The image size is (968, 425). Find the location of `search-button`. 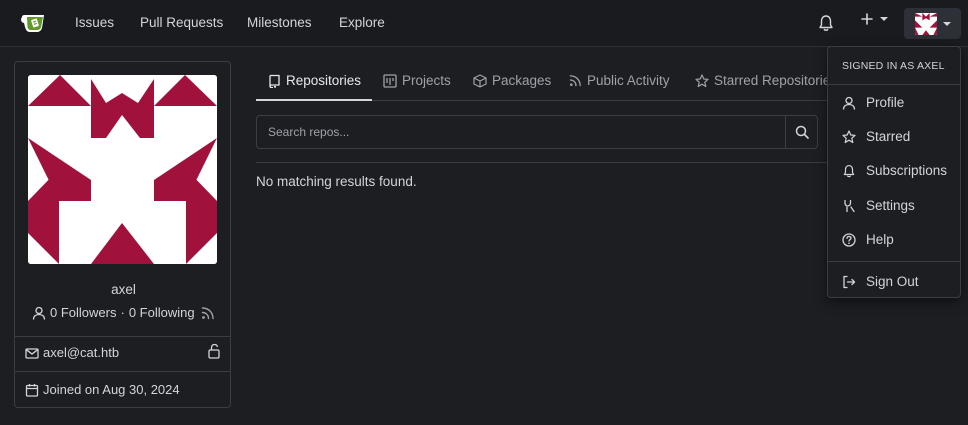

search-button is located at coordinates (801, 132).